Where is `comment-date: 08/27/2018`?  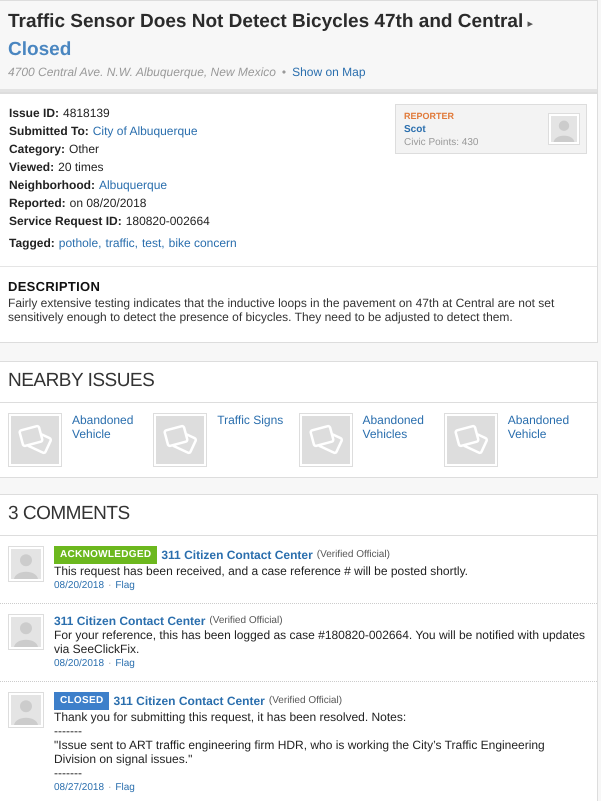
comment-date: 08/27/2018 is located at coordinates (79, 788).